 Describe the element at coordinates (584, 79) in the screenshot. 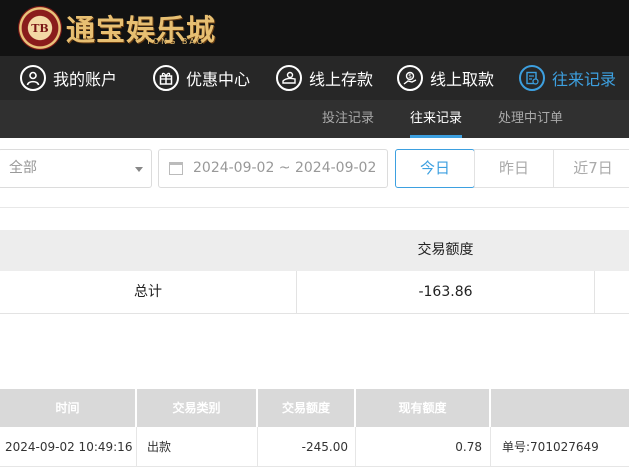

I see `nav-item-label: 往来记录` at that location.